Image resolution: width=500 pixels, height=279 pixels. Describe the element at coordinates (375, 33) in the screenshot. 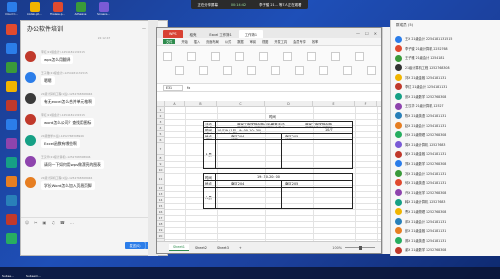

I see `close-icon: ✕` at that location.